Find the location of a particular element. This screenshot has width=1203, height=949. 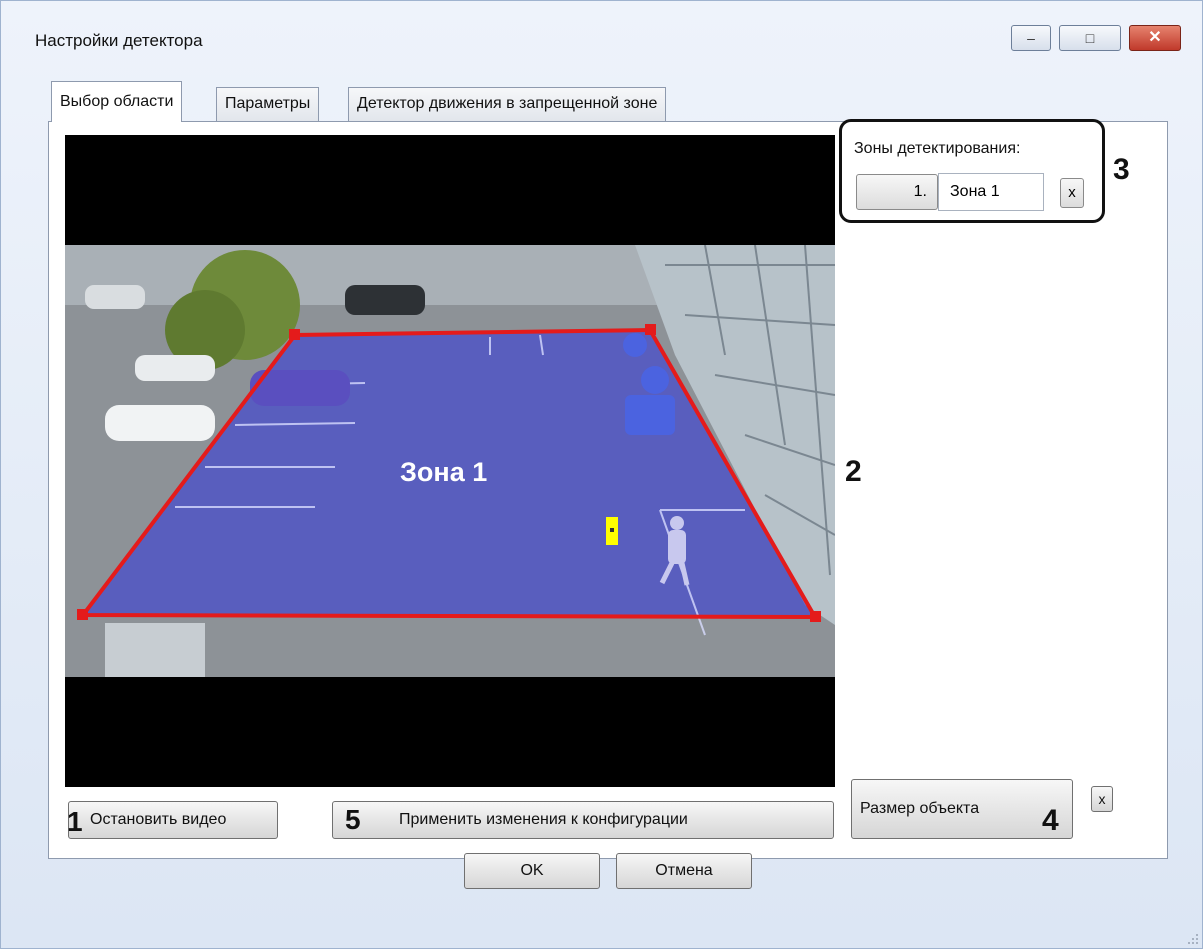

ok-button: OK is located at coordinates (532, 871).